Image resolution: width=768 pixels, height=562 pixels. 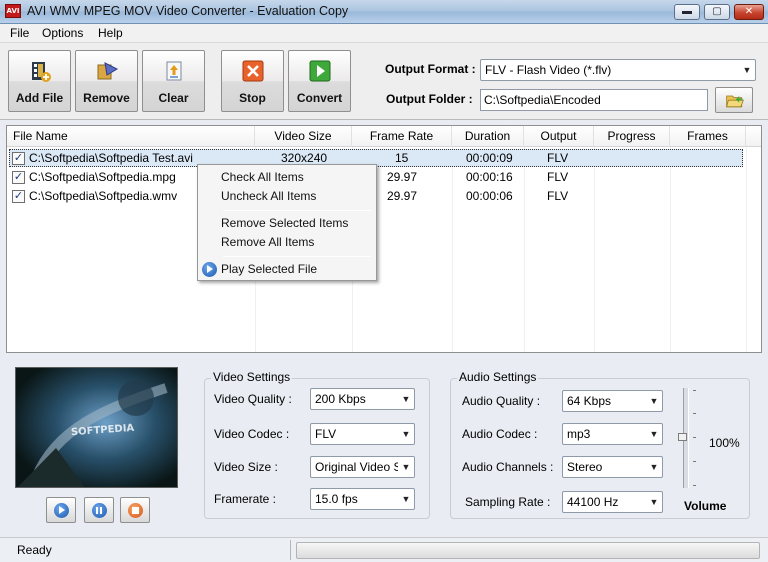 I want to click on status-bar: Ready, so click(x=384, y=549).